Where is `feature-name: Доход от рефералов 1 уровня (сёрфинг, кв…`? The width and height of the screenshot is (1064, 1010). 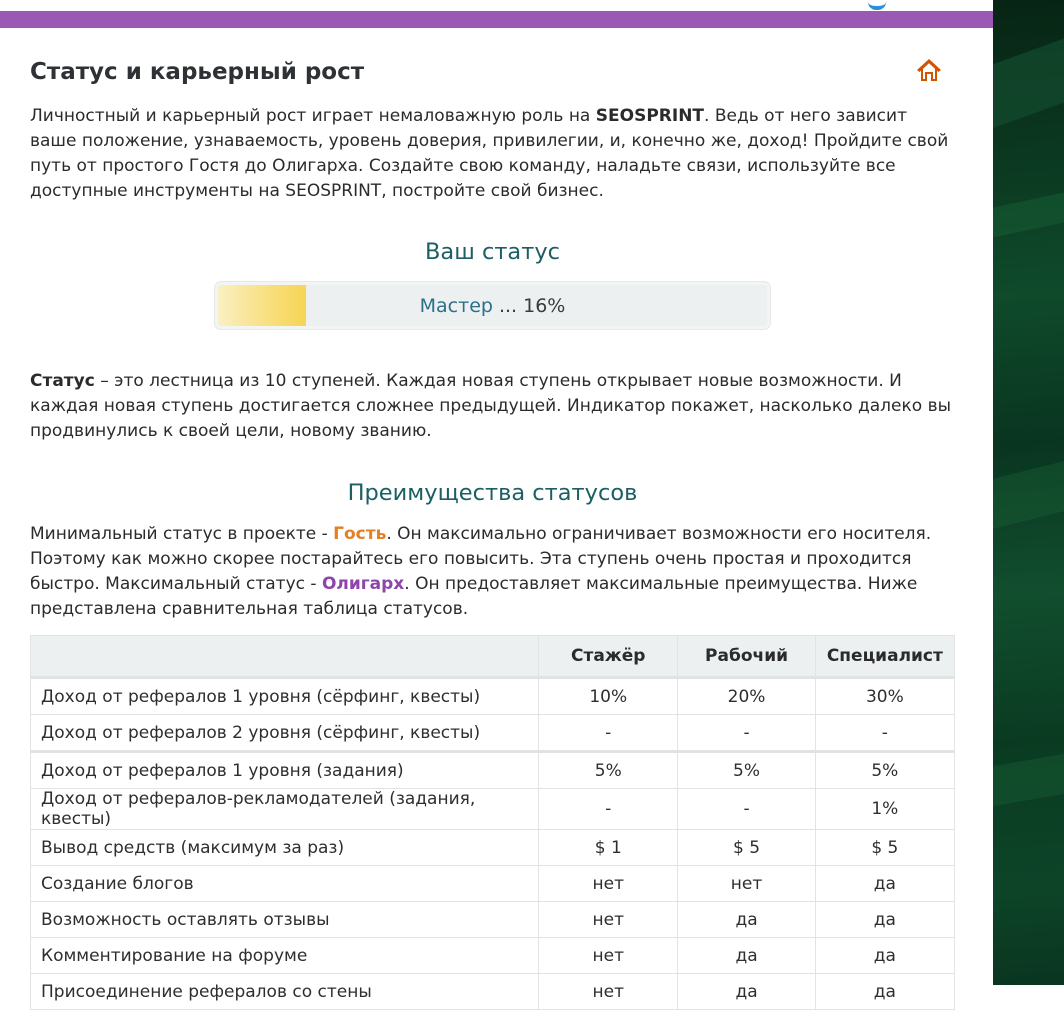
feature-name: Доход от рефералов 1 уровня (сёрфинг, кв… is located at coordinates (284, 696).